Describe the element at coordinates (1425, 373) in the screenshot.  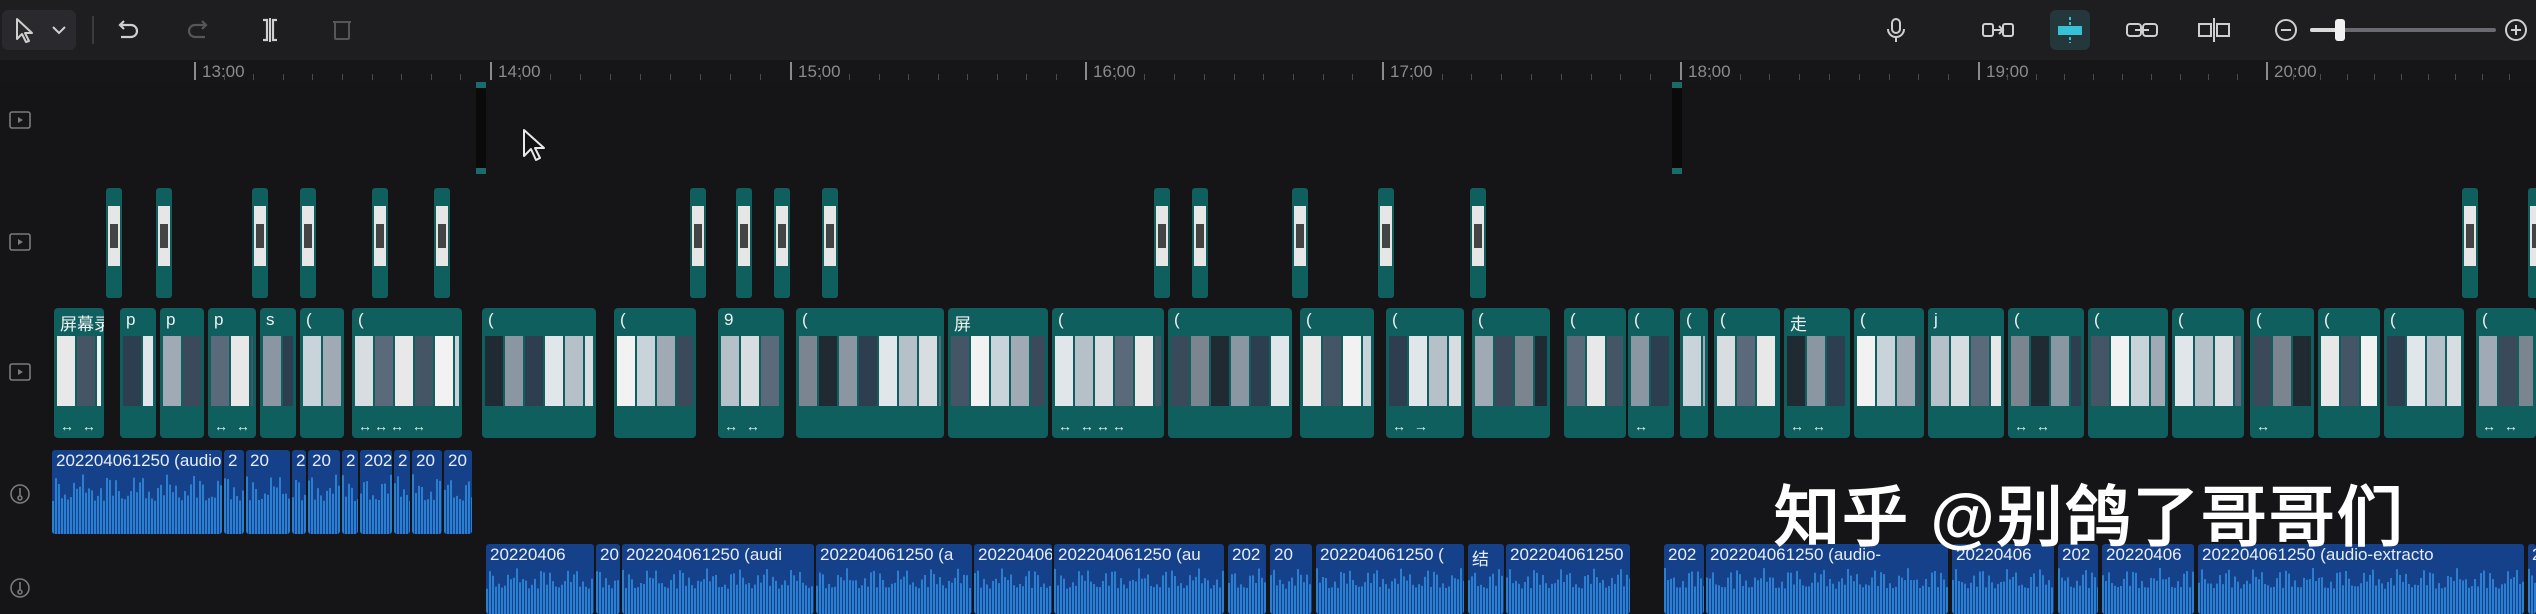
I see `video-clip: (↔ →` at that location.